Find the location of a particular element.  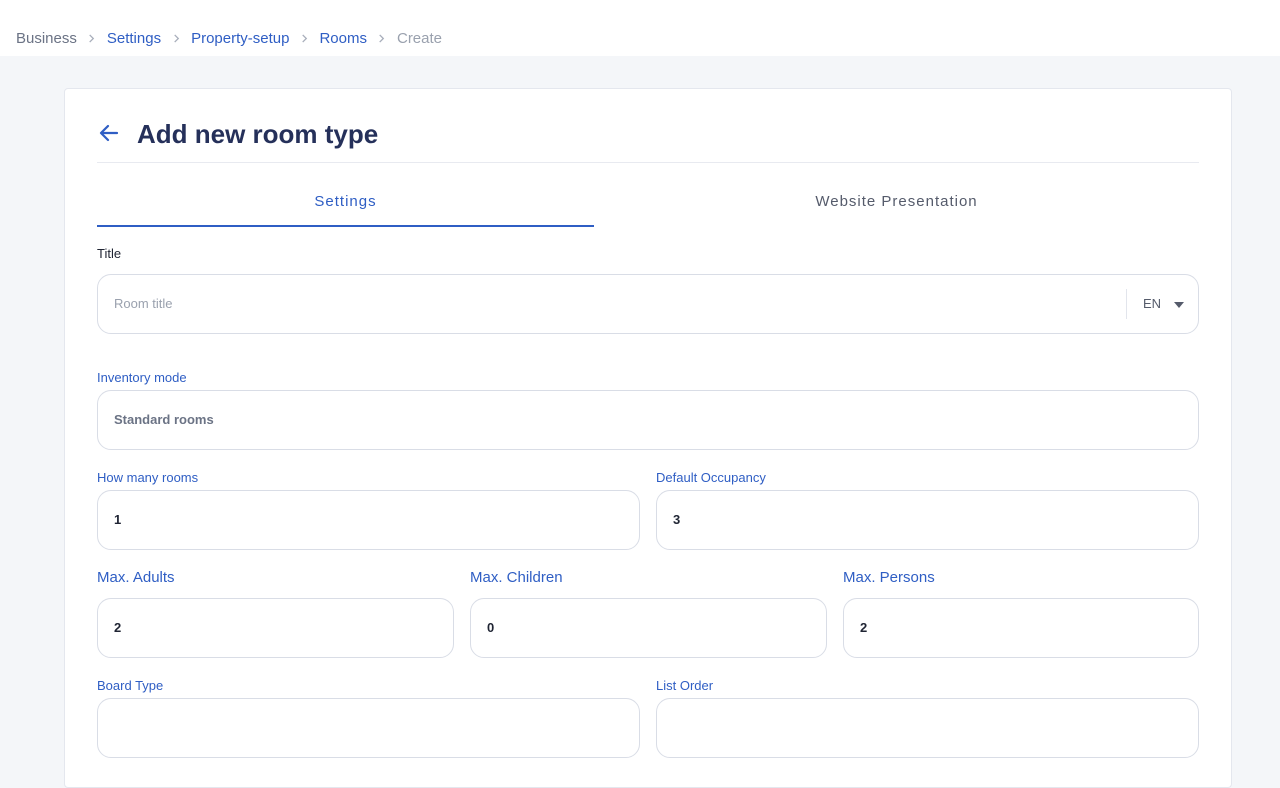

tab-bar: Settings Website Presentation is located at coordinates (648, 203).